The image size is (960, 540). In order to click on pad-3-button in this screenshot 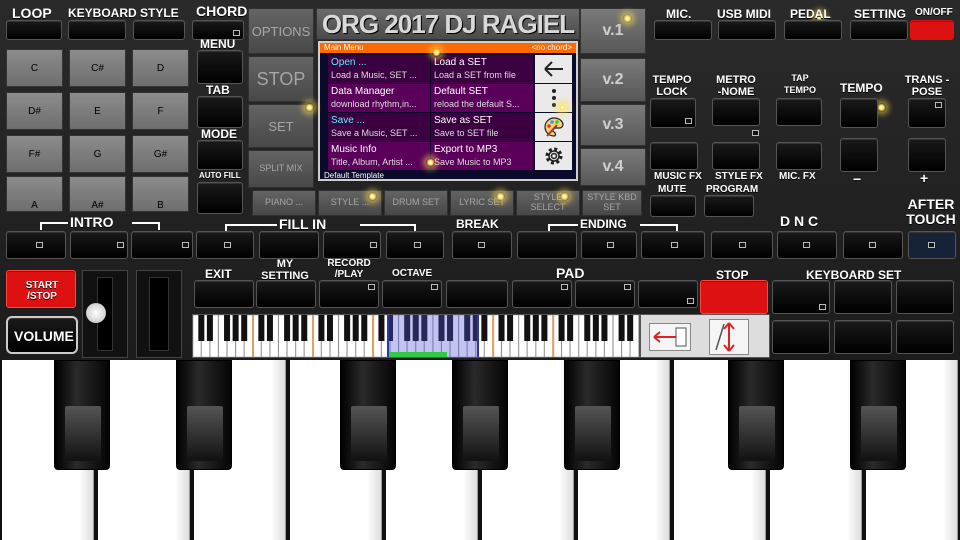, I will do `click(605, 294)`.